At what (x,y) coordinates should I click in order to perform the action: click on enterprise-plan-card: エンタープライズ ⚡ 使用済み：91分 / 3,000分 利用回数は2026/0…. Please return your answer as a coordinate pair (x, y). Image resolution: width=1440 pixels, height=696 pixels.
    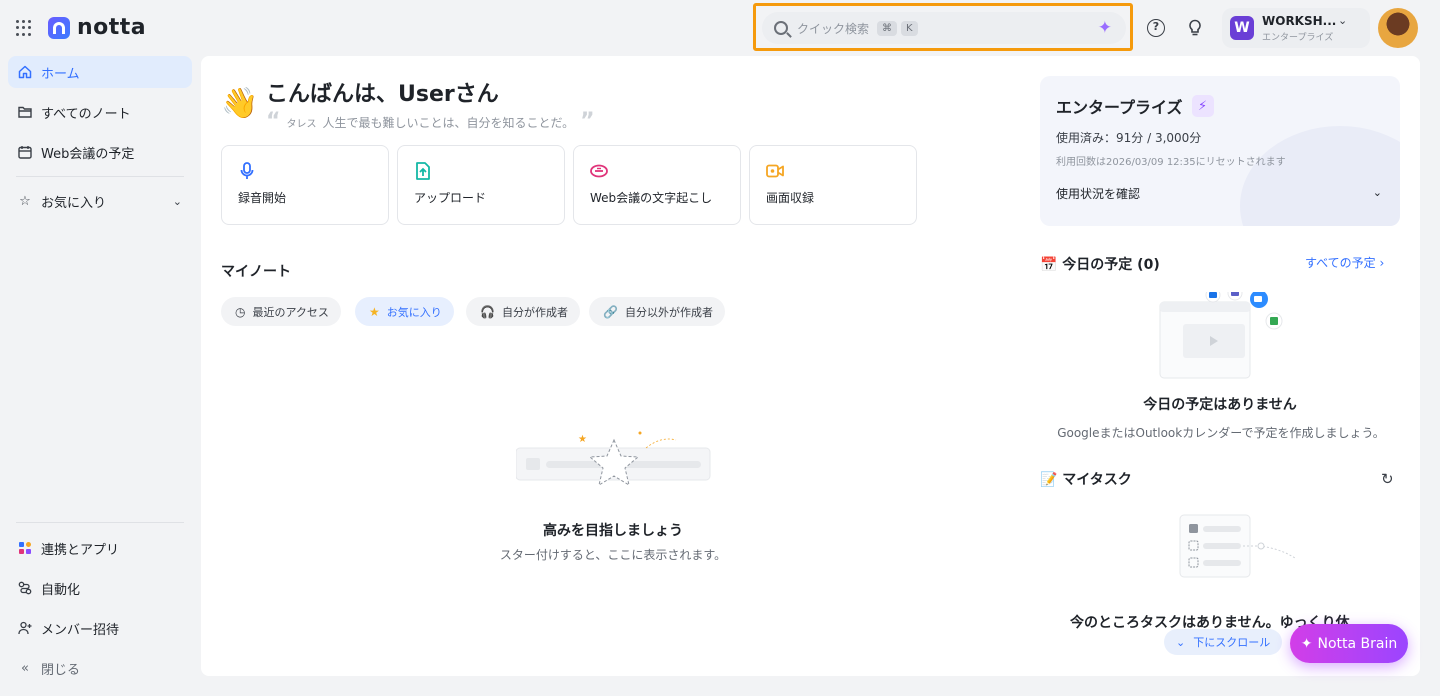
    Looking at the image, I should click on (1220, 151).